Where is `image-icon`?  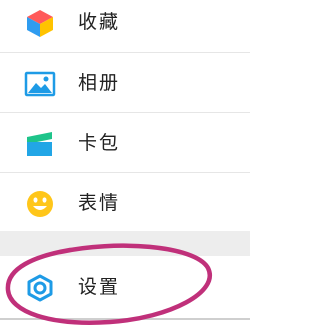 image-icon is located at coordinates (40, 84).